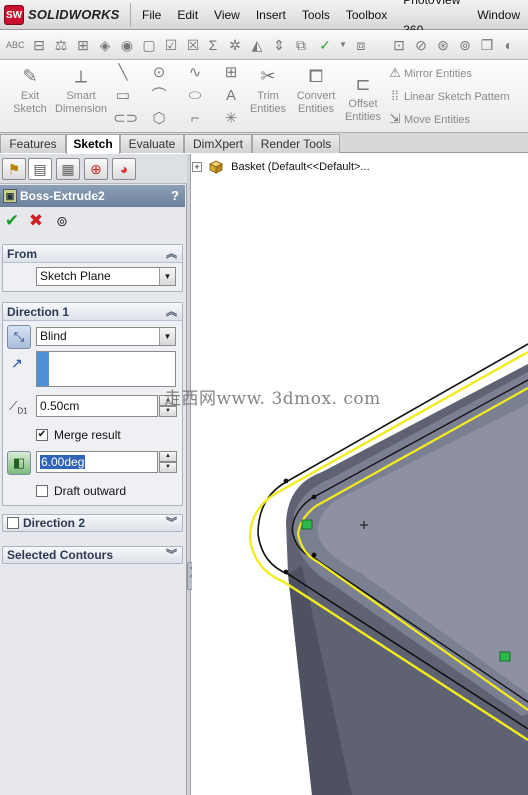 The image size is (528, 795). I want to click on menu-edit: Edit, so click(187, 15).